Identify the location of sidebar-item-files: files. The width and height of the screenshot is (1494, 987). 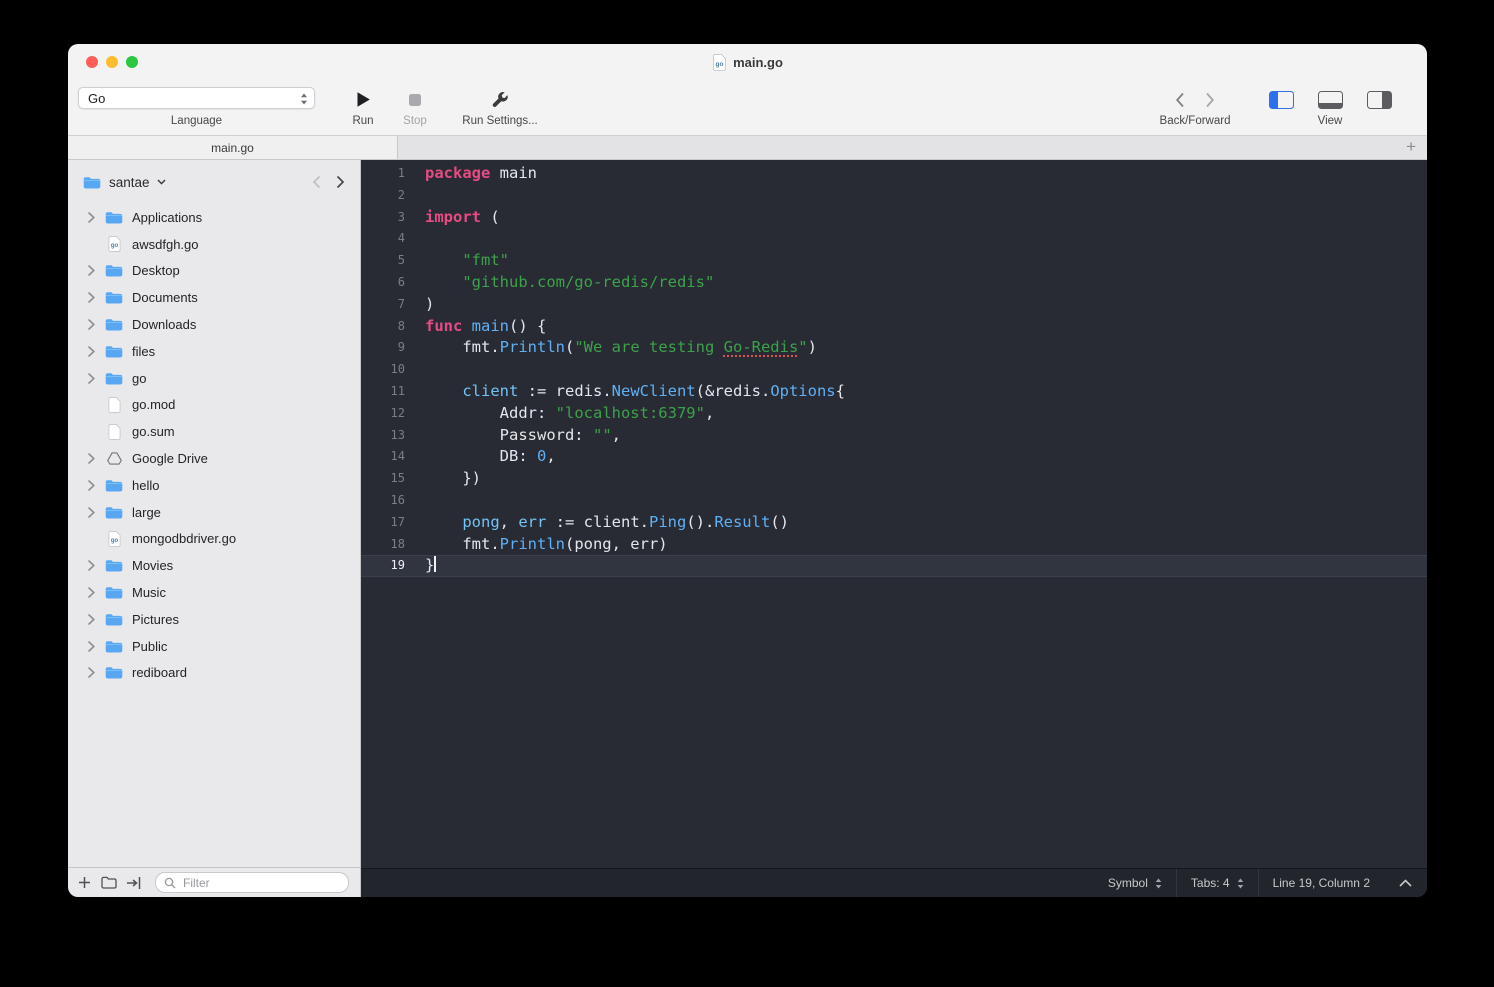
(214, 351).